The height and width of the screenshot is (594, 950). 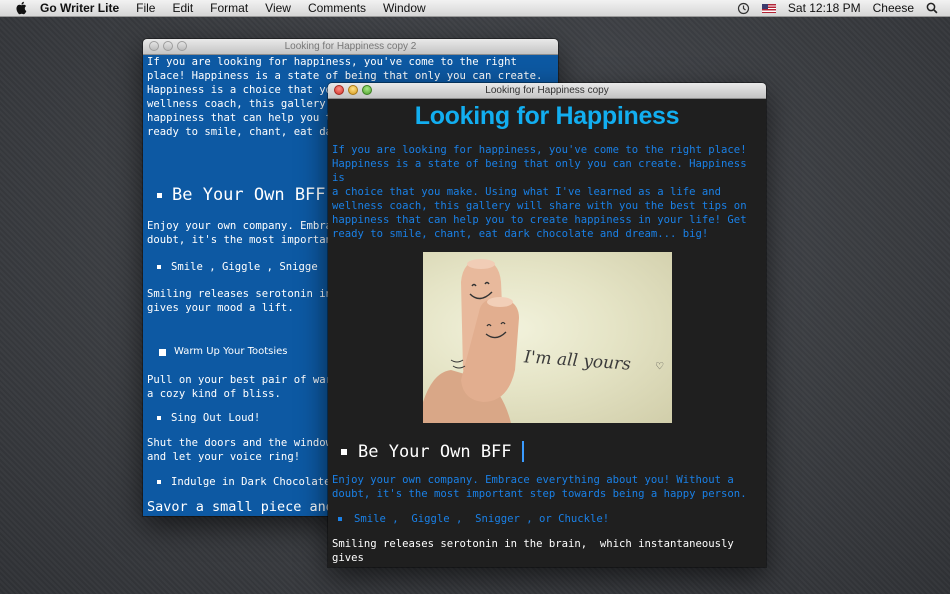 What do you see at coordinates (824, 8) in the screenshot?
I see `menubar-clock: Sat 12:18 PM` at bounding box center [824, 8].